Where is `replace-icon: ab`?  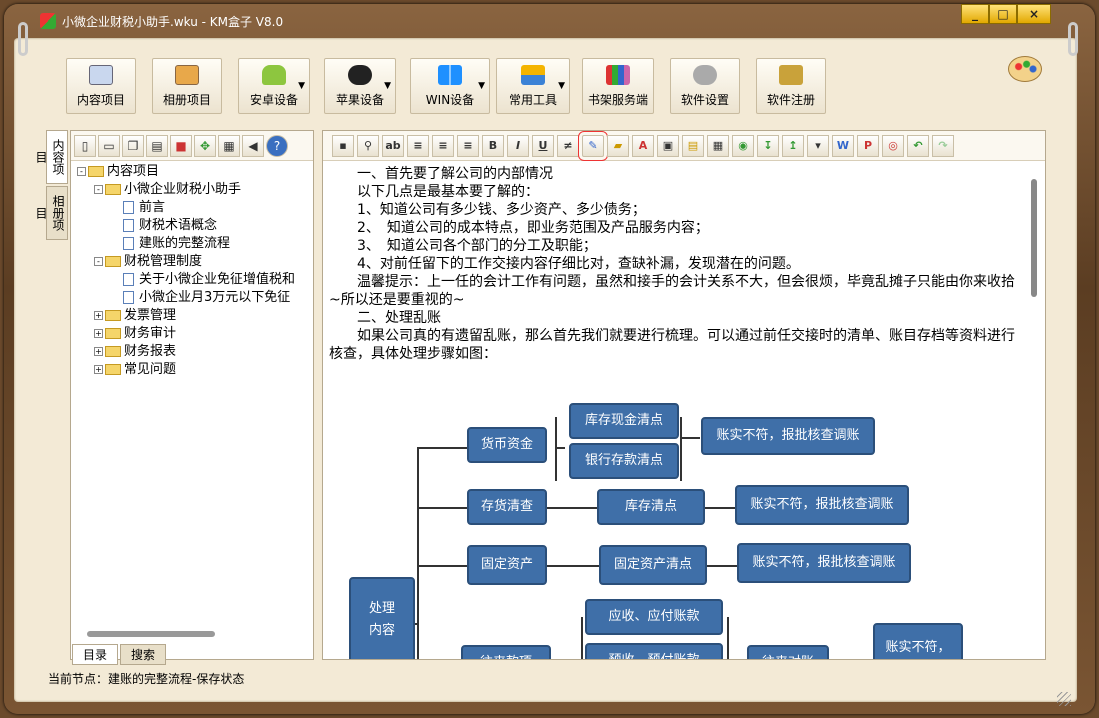 replace-icon: ab is located at coordinates (393, 145).